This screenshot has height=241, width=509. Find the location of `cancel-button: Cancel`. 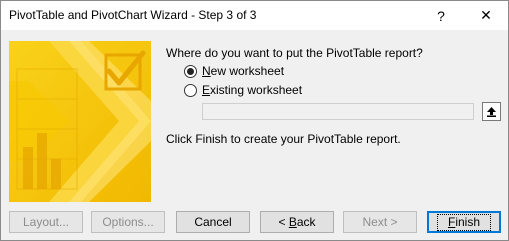

cancel-button: Cancel is located at coordinates (213, 222).